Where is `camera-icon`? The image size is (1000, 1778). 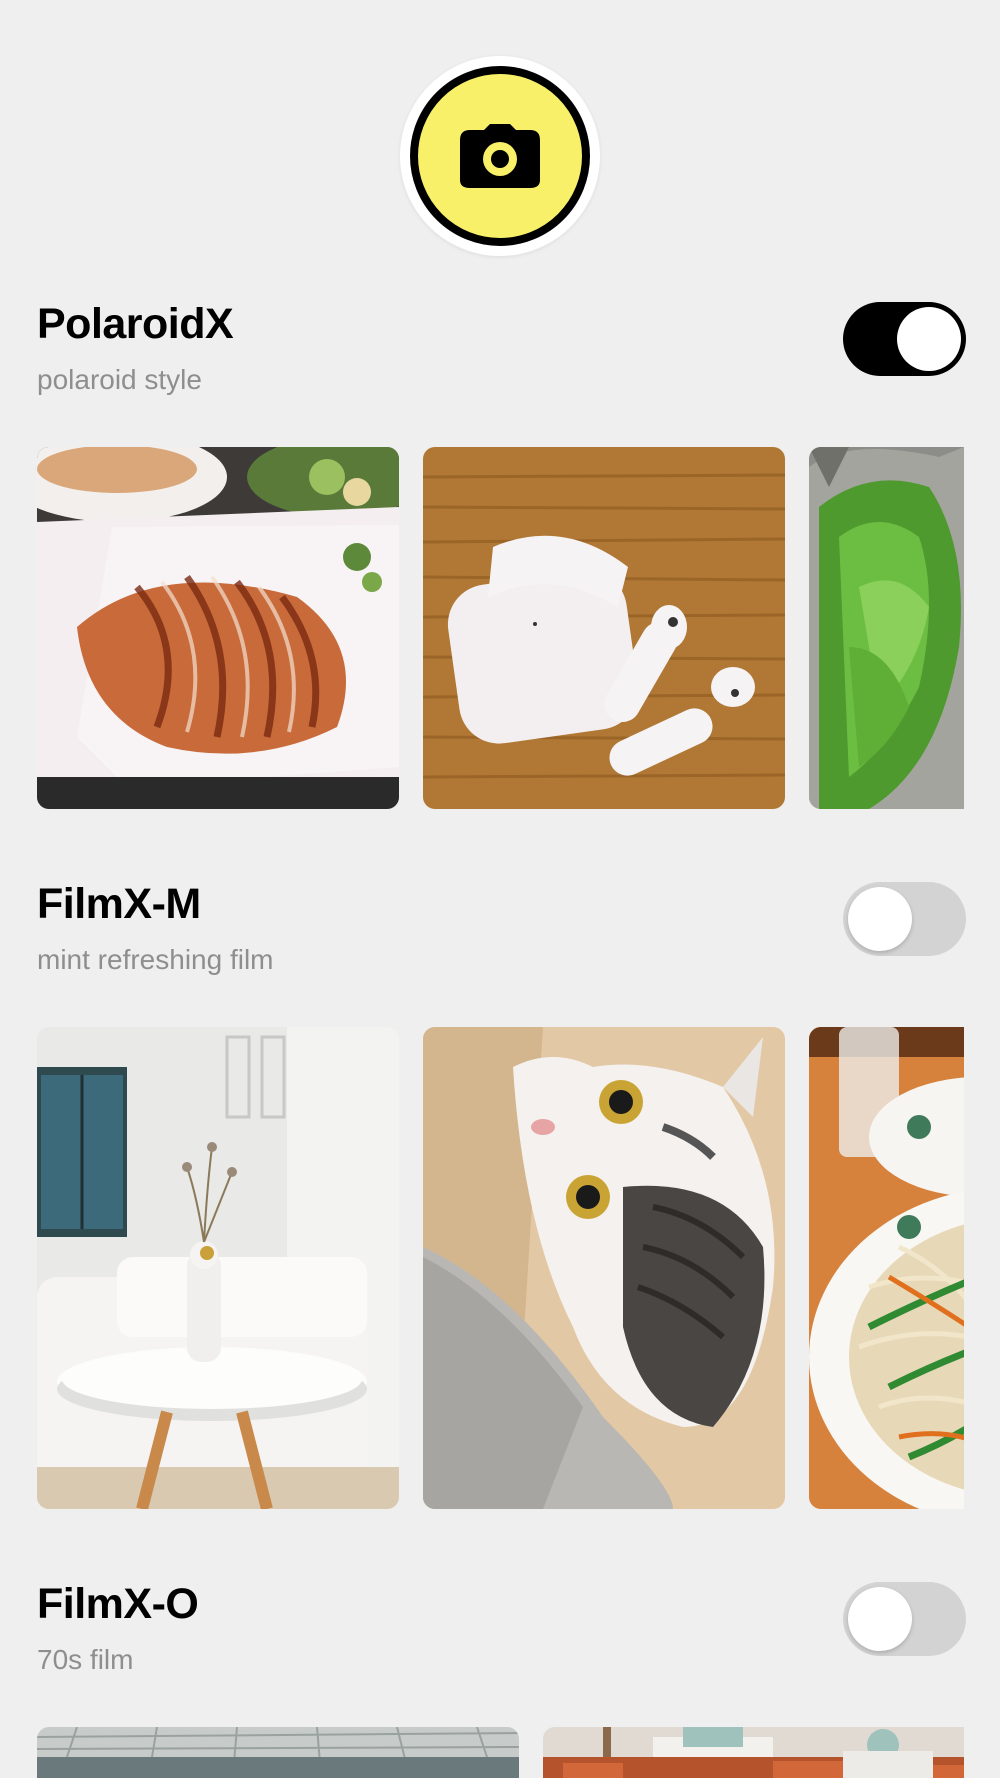 camera-icon is located at coordinates (500, 156).